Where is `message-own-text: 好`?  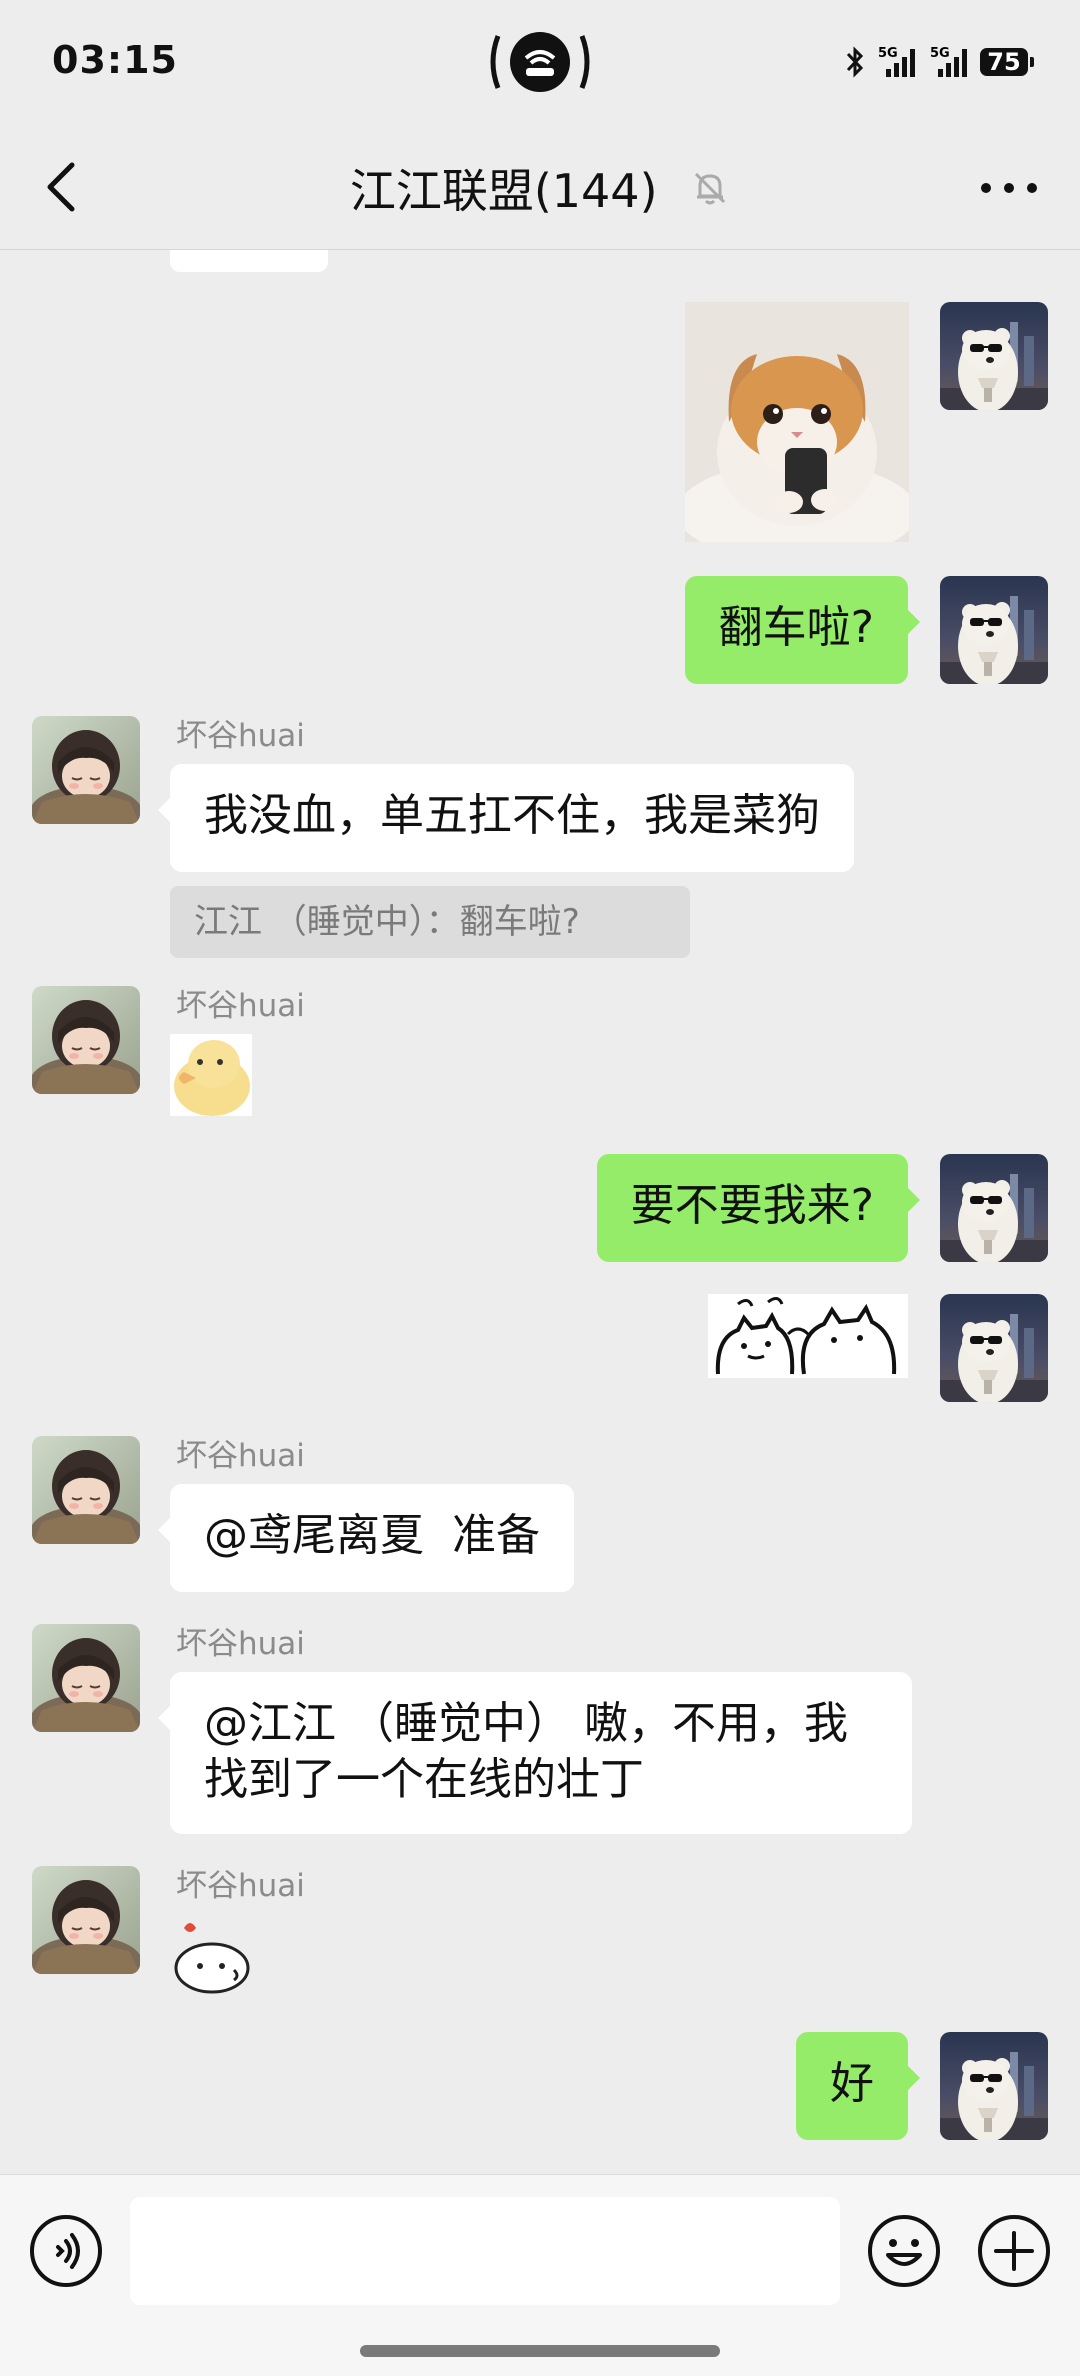 message-own-text: 好 is located at coordinates (540, 2087).